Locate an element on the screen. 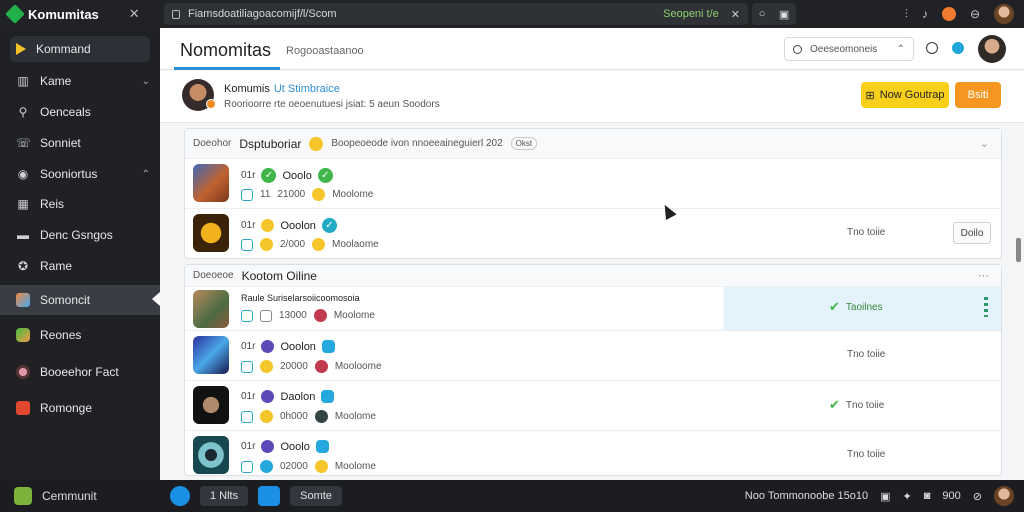 The width and height of the screenshot is (1024, 512). avatar is located at coordinates (992, 49).